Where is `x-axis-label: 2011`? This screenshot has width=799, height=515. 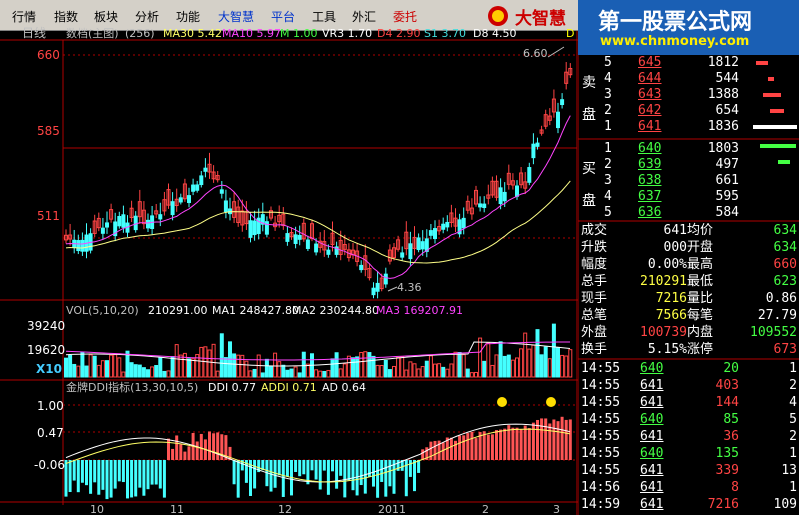 x-axis-label: 2011 is located at coordinates (392, 509).